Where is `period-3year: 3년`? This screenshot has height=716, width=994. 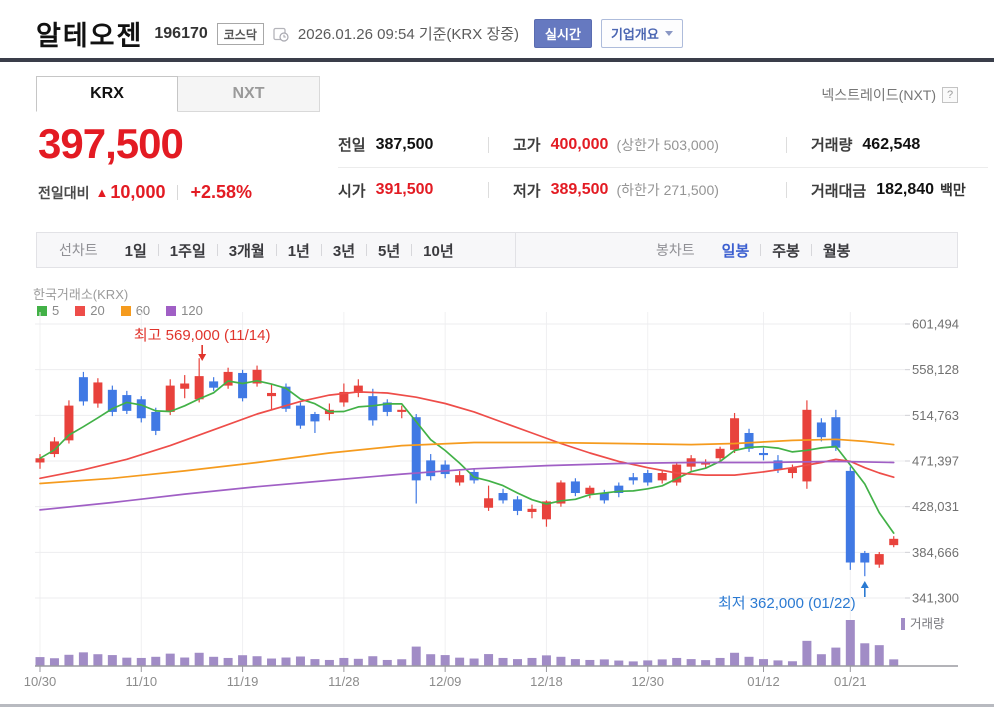
period-3year: 3년 is located at coordinates (344, 250).